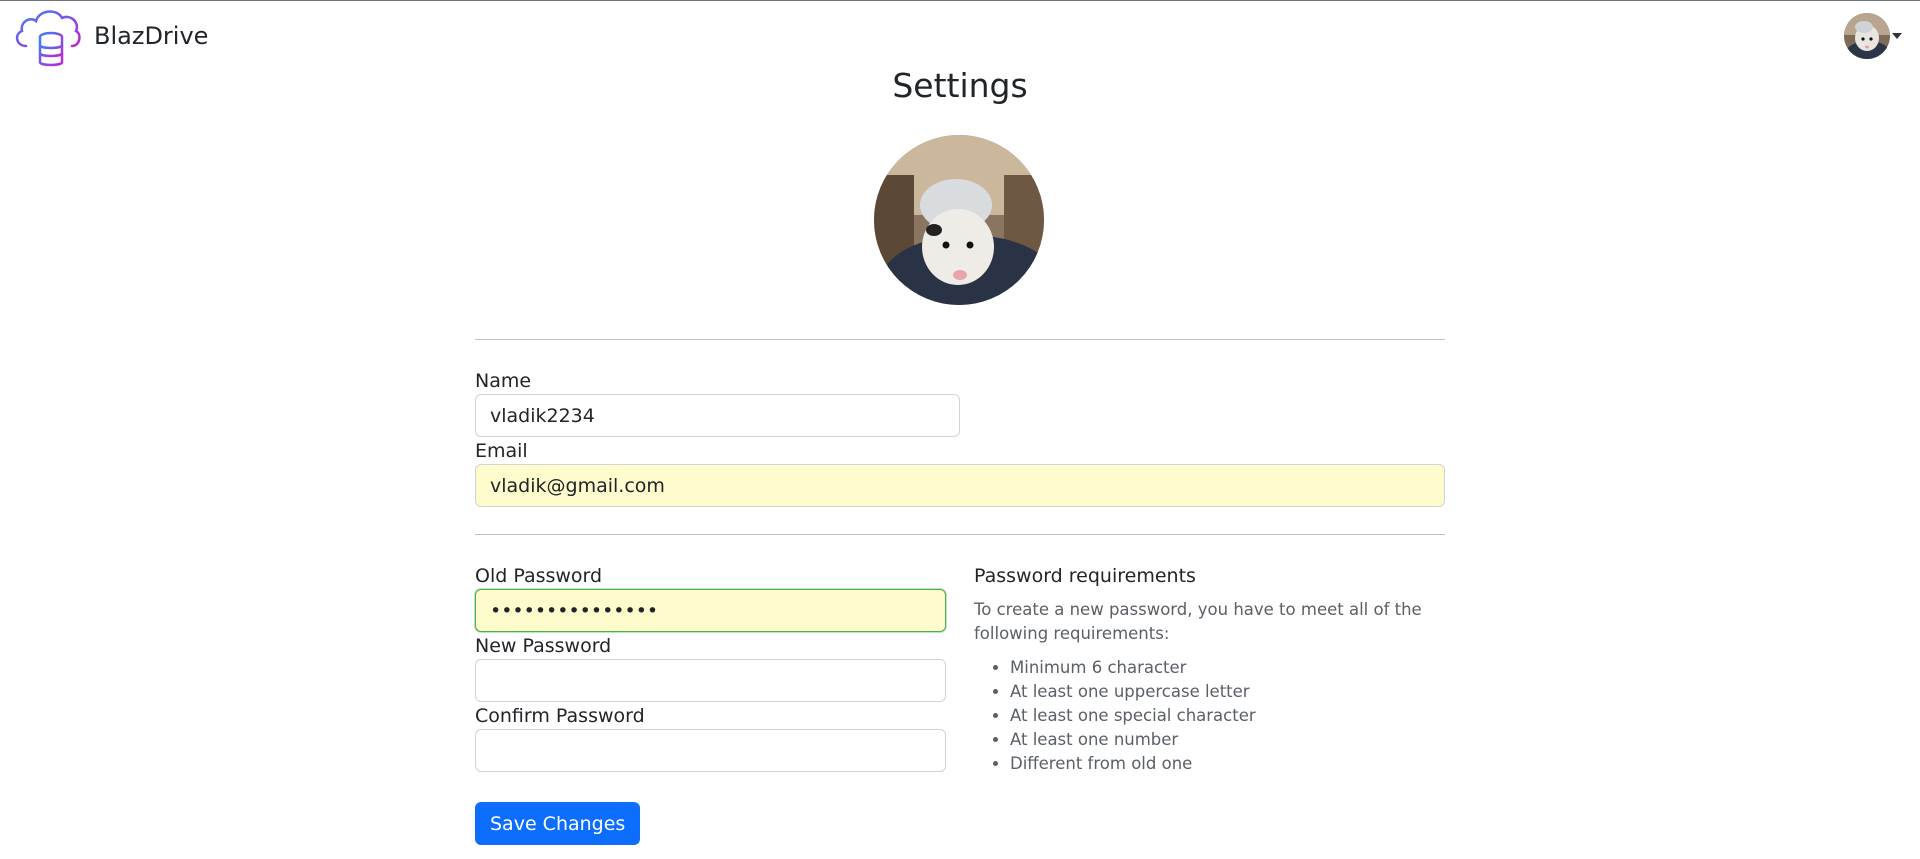  What do you see at coordinates (48, 38) in the screenshot?
I see `cloud-database-icon` at bounding box center [48, 38].